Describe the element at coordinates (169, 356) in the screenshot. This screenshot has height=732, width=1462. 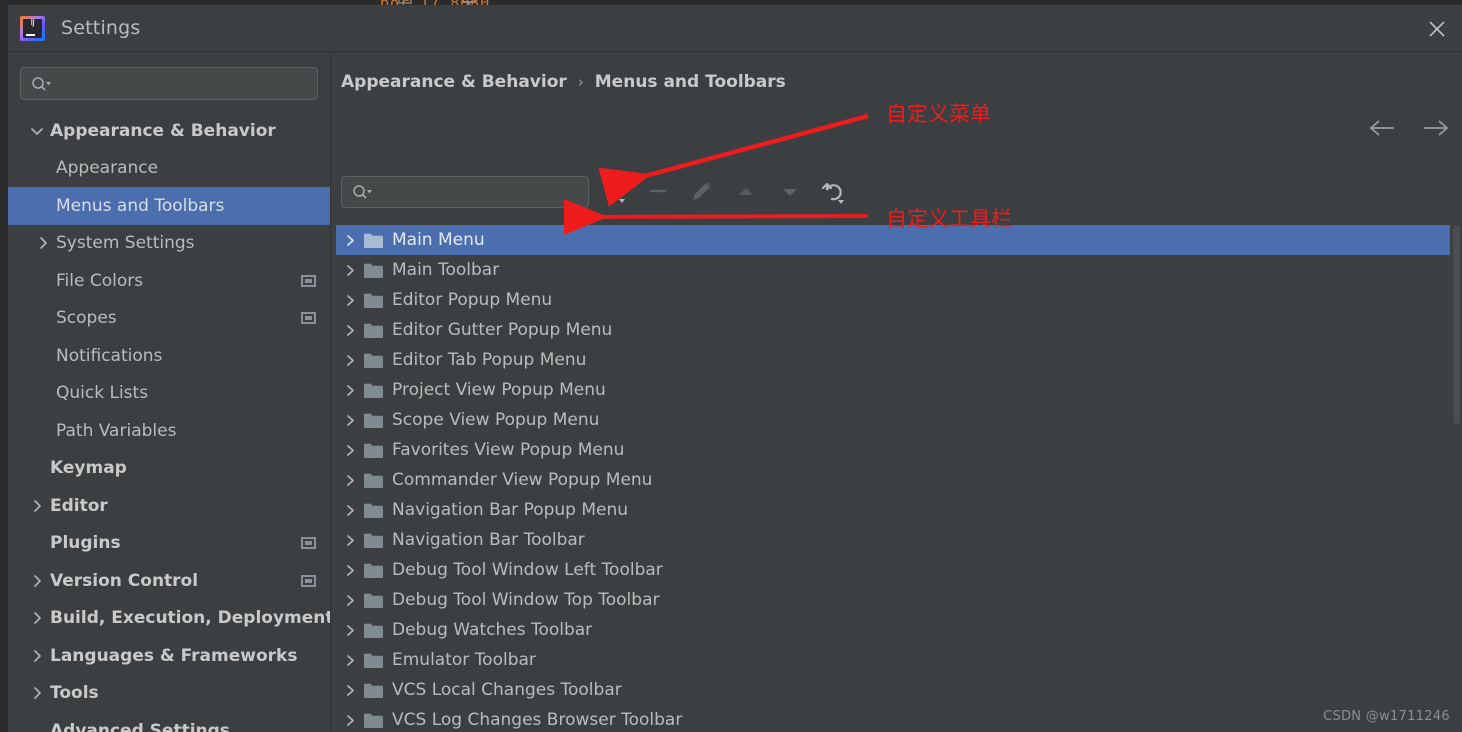
I see `sidebar-item-notifications: Notifications` at that location.